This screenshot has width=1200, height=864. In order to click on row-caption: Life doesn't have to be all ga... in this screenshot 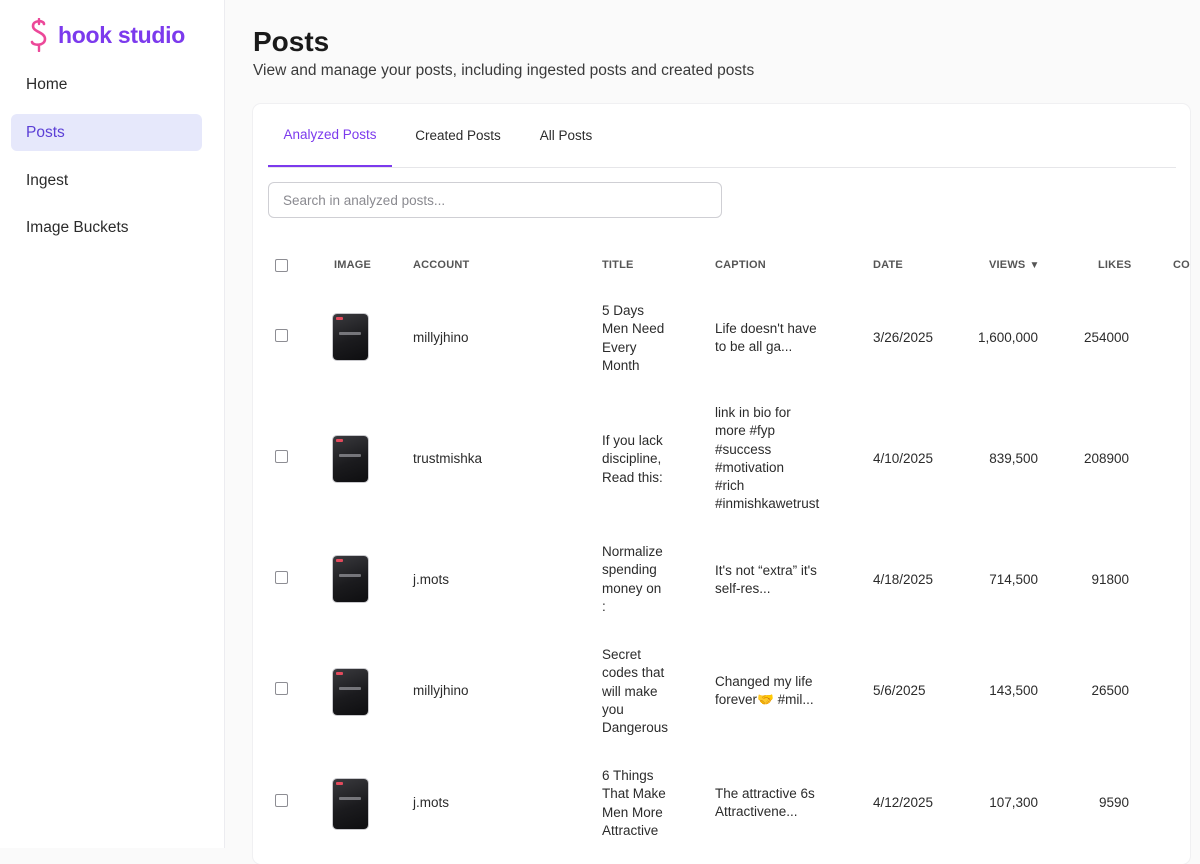, I will do `click(766, 338)`.